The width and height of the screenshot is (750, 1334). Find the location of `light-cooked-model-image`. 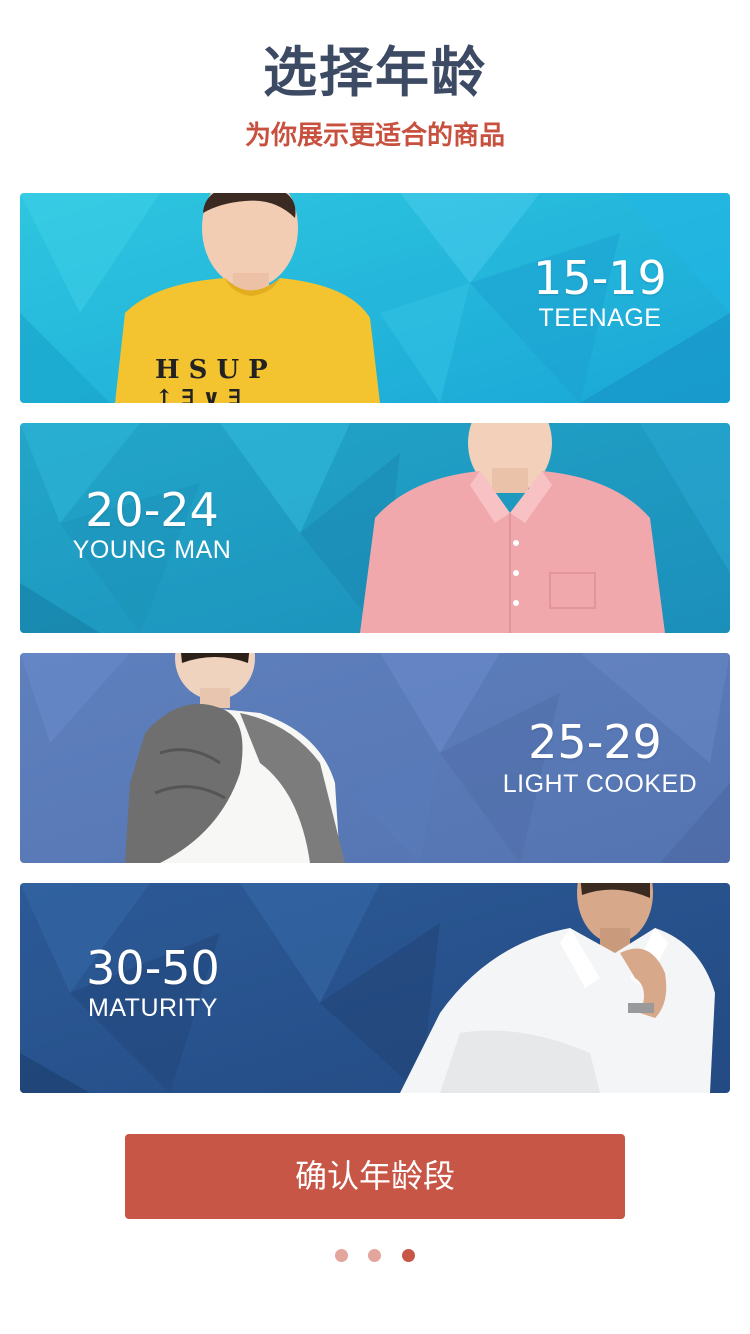

light-cooked-model-image is located at coordinates (235, 758).